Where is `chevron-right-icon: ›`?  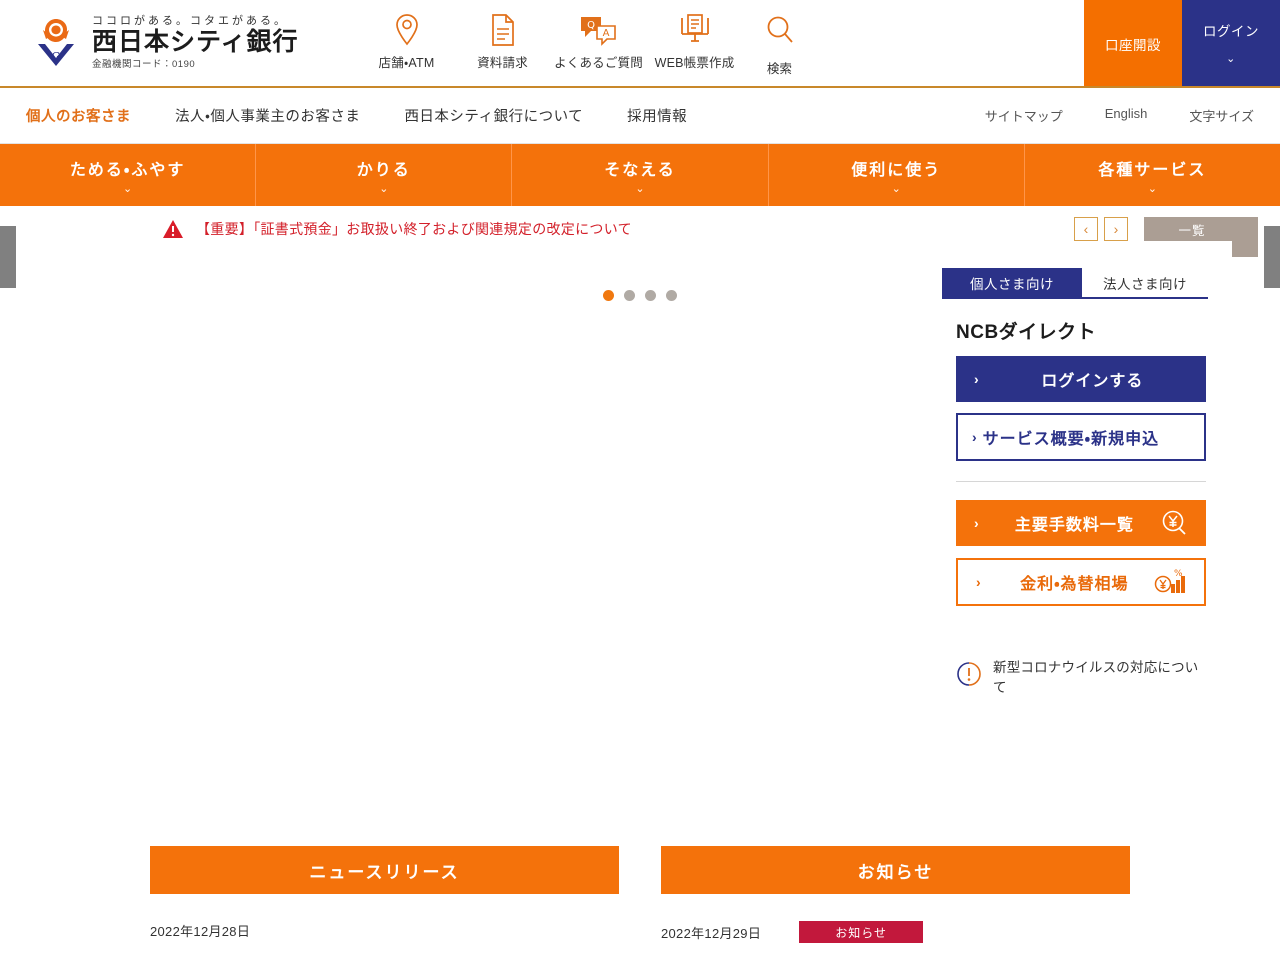
chevron-right-icon: › is located at coordinates (1116, 229).